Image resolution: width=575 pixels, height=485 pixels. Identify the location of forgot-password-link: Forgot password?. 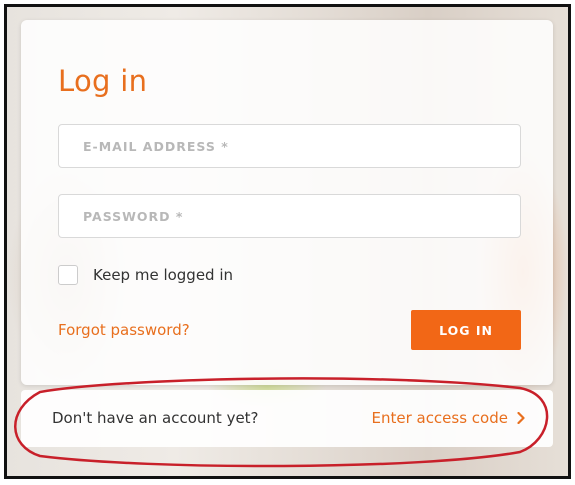
(124, 330).